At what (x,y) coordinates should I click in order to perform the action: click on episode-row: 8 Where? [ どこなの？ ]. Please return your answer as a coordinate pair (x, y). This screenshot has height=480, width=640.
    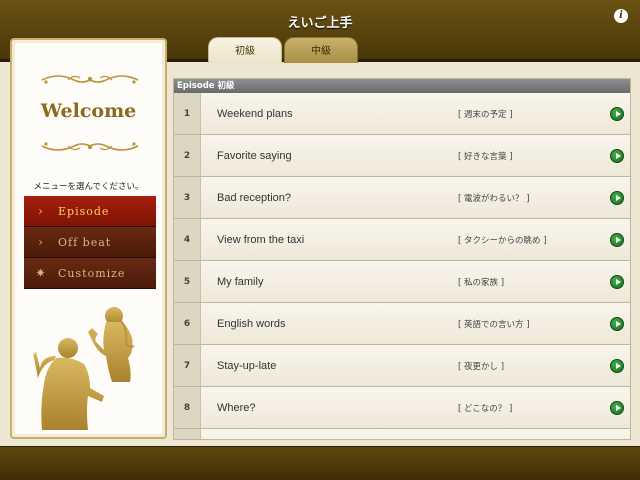
    Looking at the image, I should click on (402, 408).